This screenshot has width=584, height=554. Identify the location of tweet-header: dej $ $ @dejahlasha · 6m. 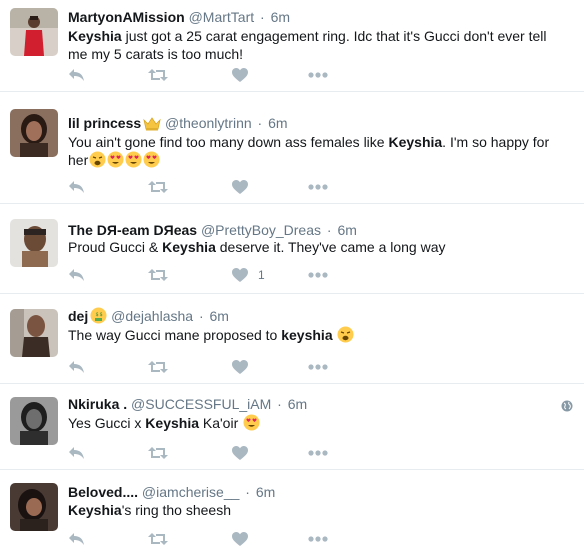
(148, 317).